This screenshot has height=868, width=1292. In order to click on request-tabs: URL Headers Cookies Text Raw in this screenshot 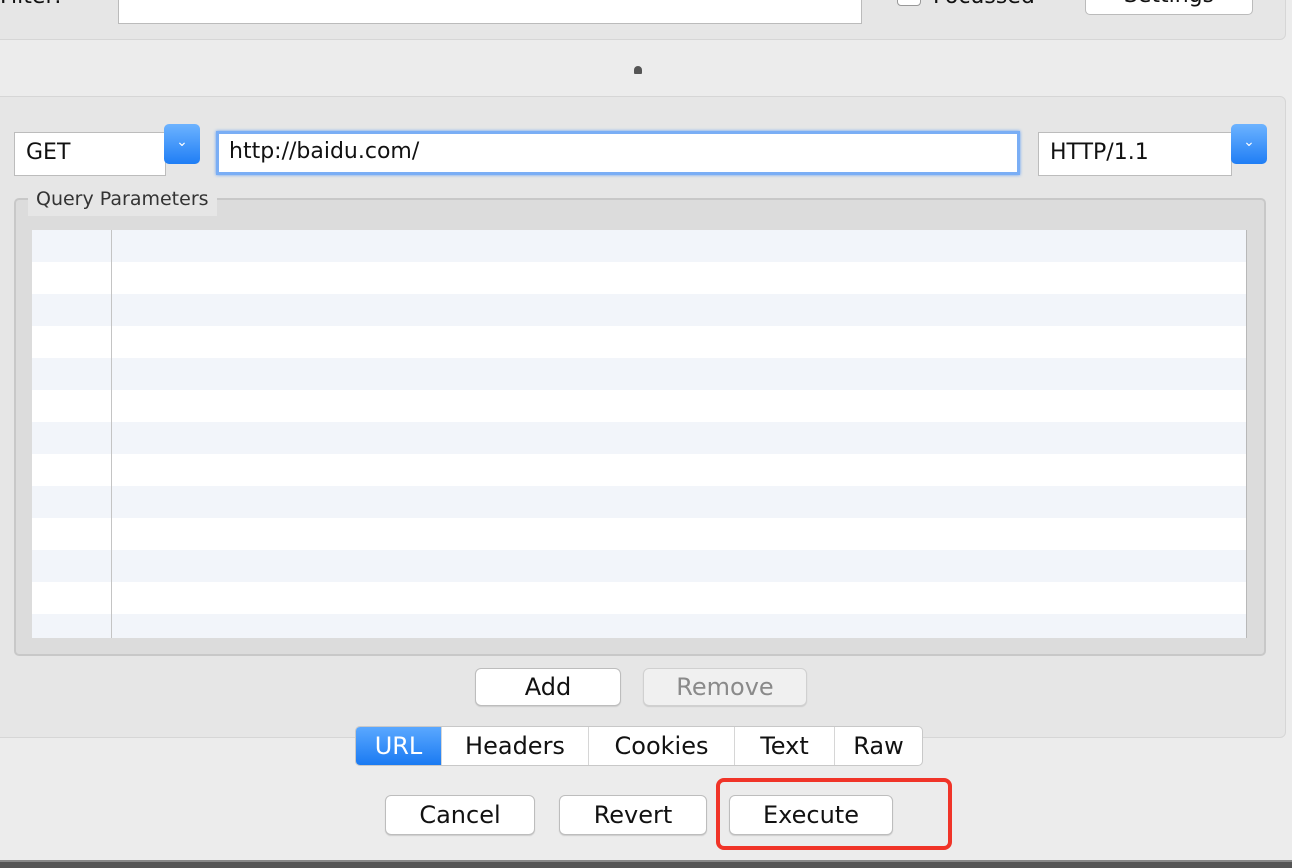, I will do `click(639, 746)`.